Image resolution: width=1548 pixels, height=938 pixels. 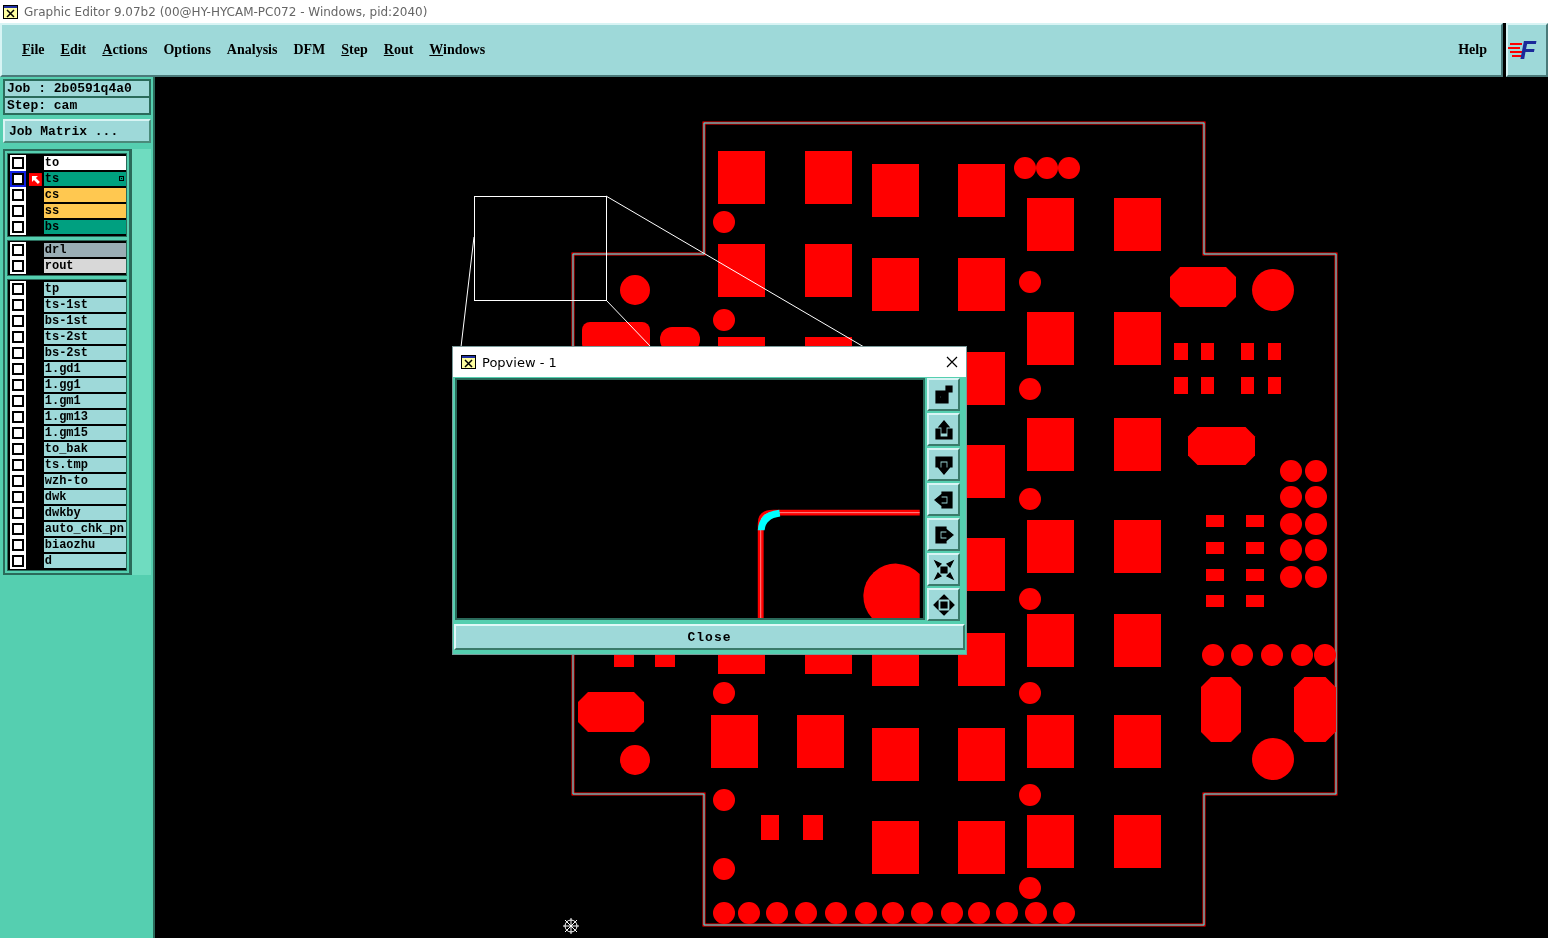 What do you see at coordinates (84, 481) in the screenshot?
I see `layer-name: wzh-to` at bounding box center [84, 481].